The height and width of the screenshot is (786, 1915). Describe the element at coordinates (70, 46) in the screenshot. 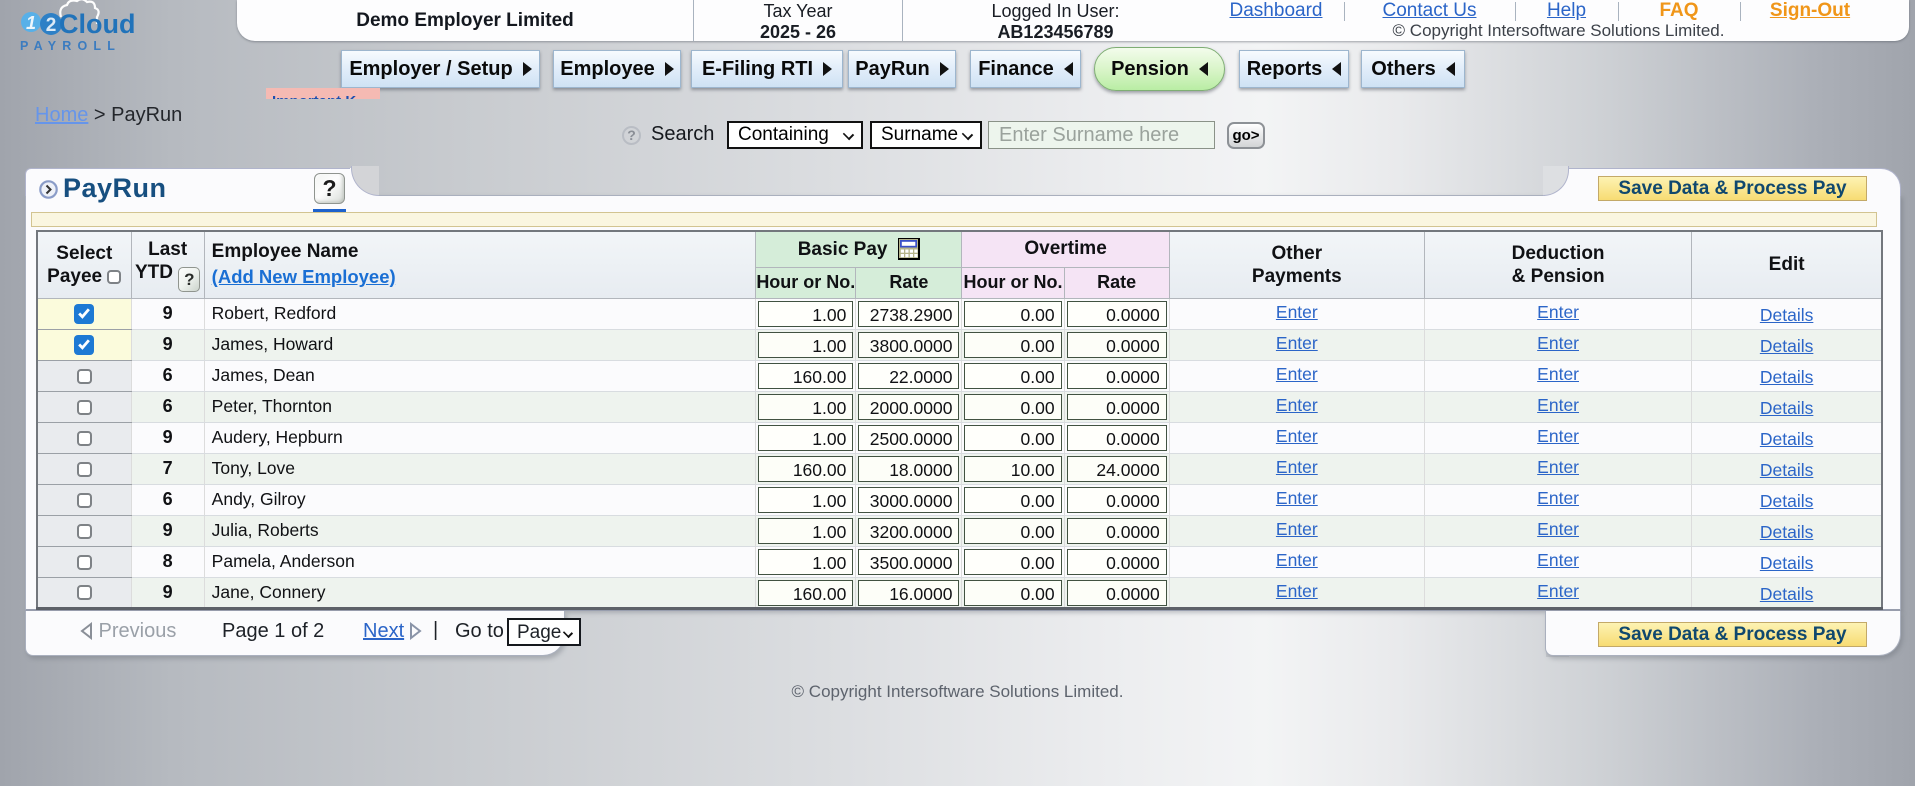

I see `svg-text: PAYROLL` at that location.